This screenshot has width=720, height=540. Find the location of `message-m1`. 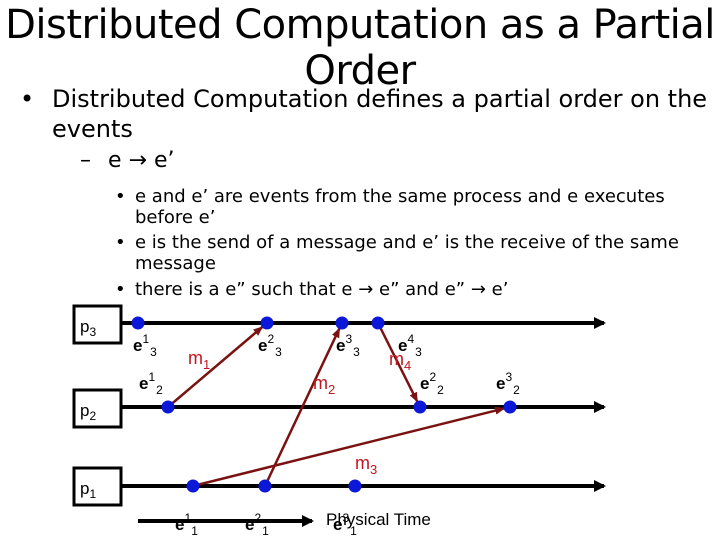

message-m1 is located at coordinates (215, 366).